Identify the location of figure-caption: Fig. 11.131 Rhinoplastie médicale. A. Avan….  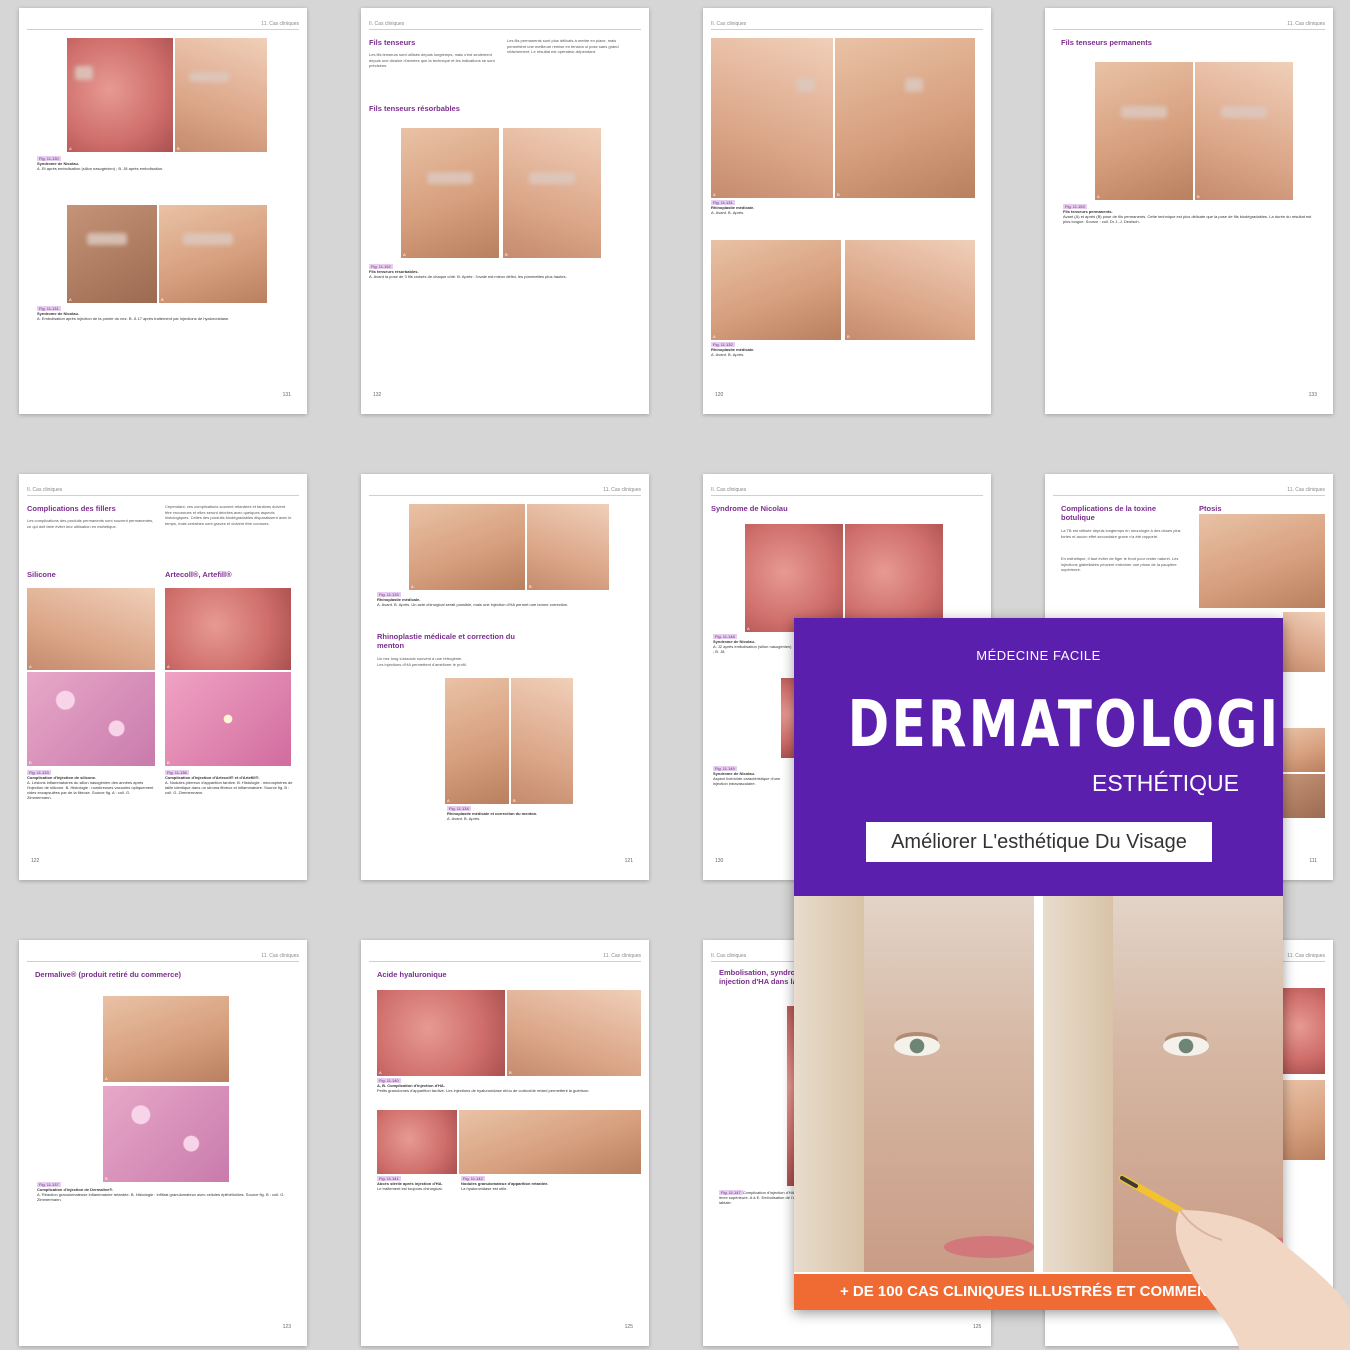
(733, 207).